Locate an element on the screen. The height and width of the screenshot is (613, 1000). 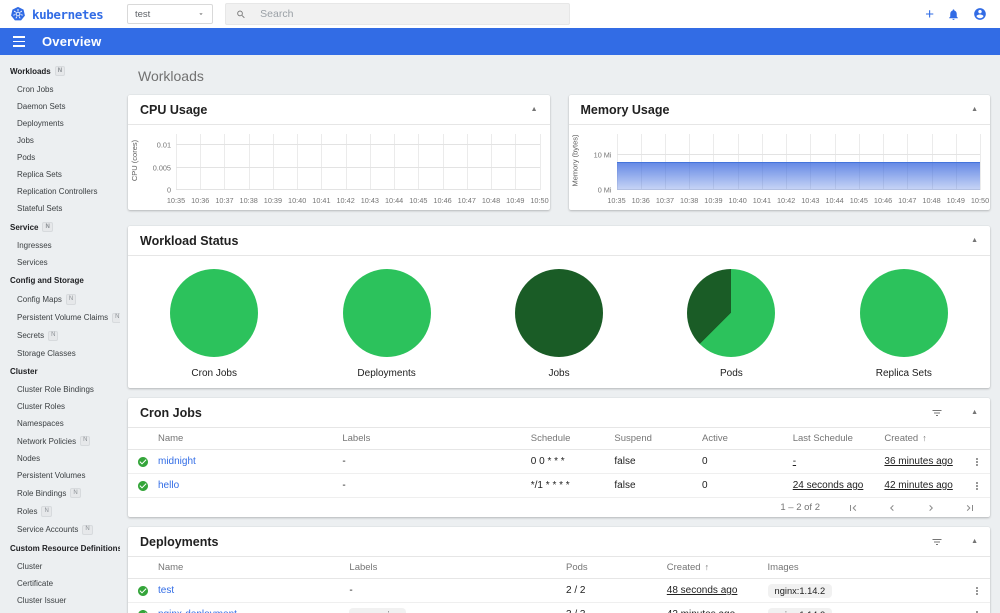
namespace-select: test is located at coordinates (170, 14).